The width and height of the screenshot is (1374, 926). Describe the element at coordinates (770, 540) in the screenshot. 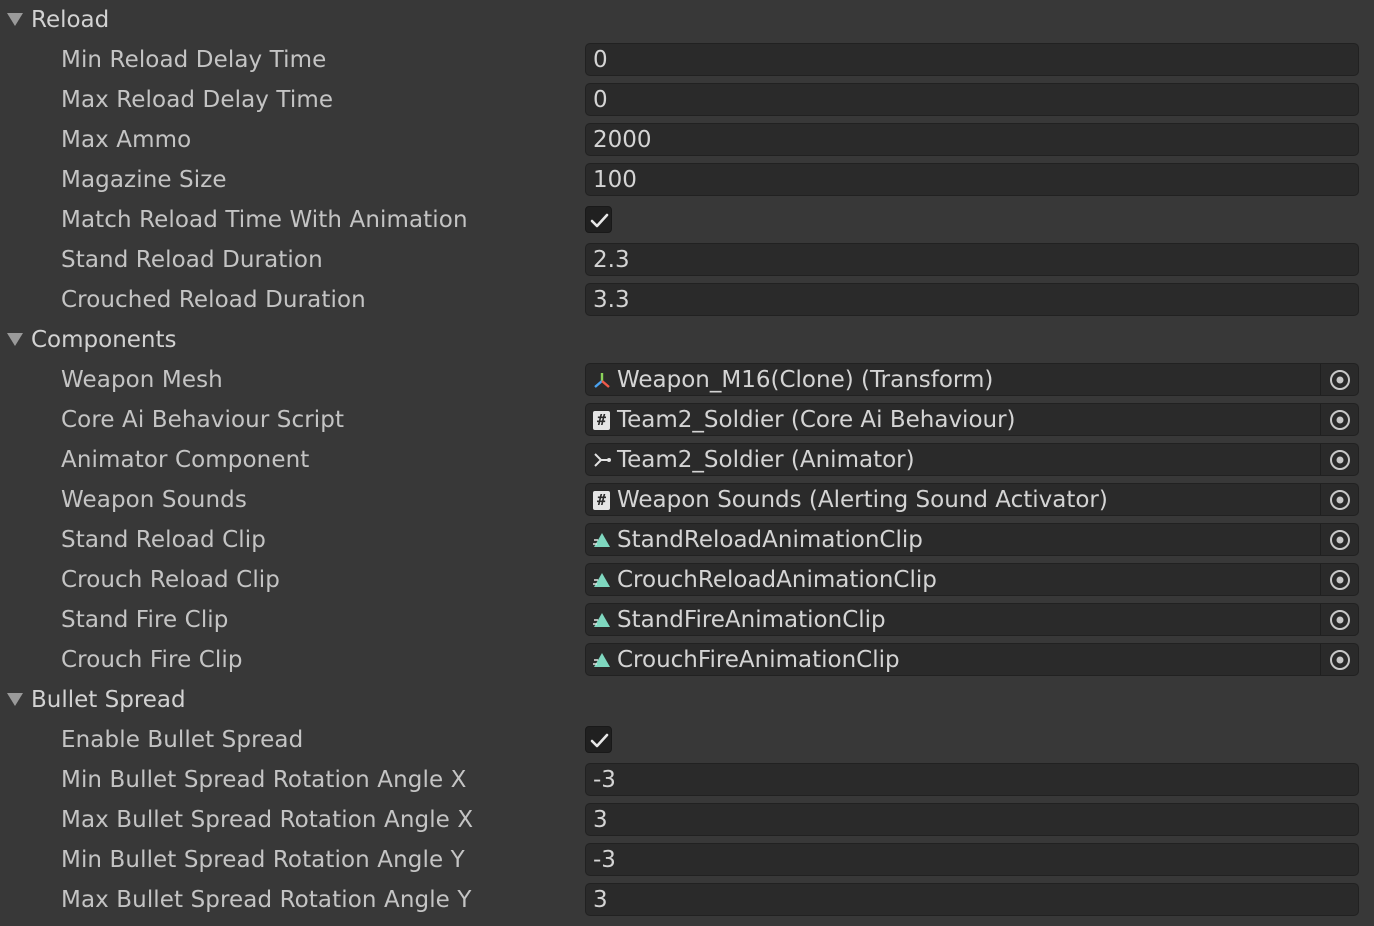

I see `object-reference-value: StandReloadAnimationClip` at that location.